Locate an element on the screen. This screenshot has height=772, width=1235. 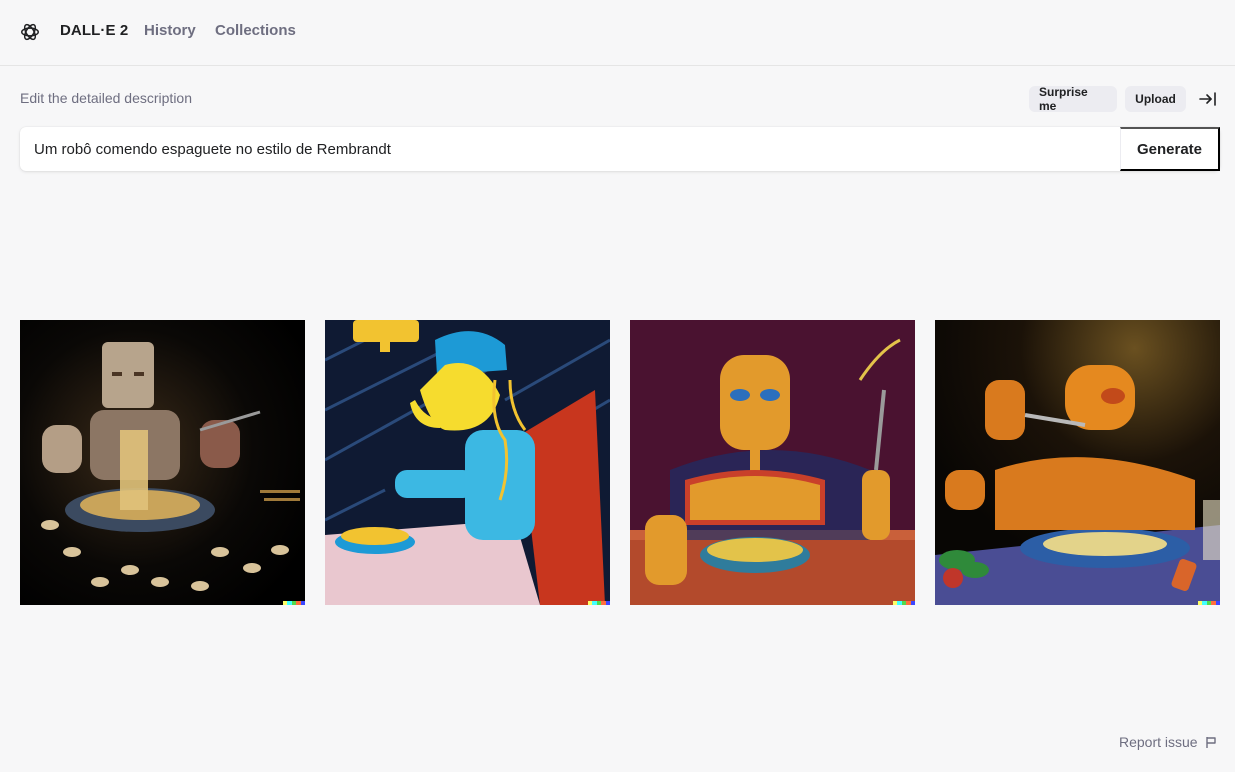
generate-button: Generate is located at coordinates (1170, 149).